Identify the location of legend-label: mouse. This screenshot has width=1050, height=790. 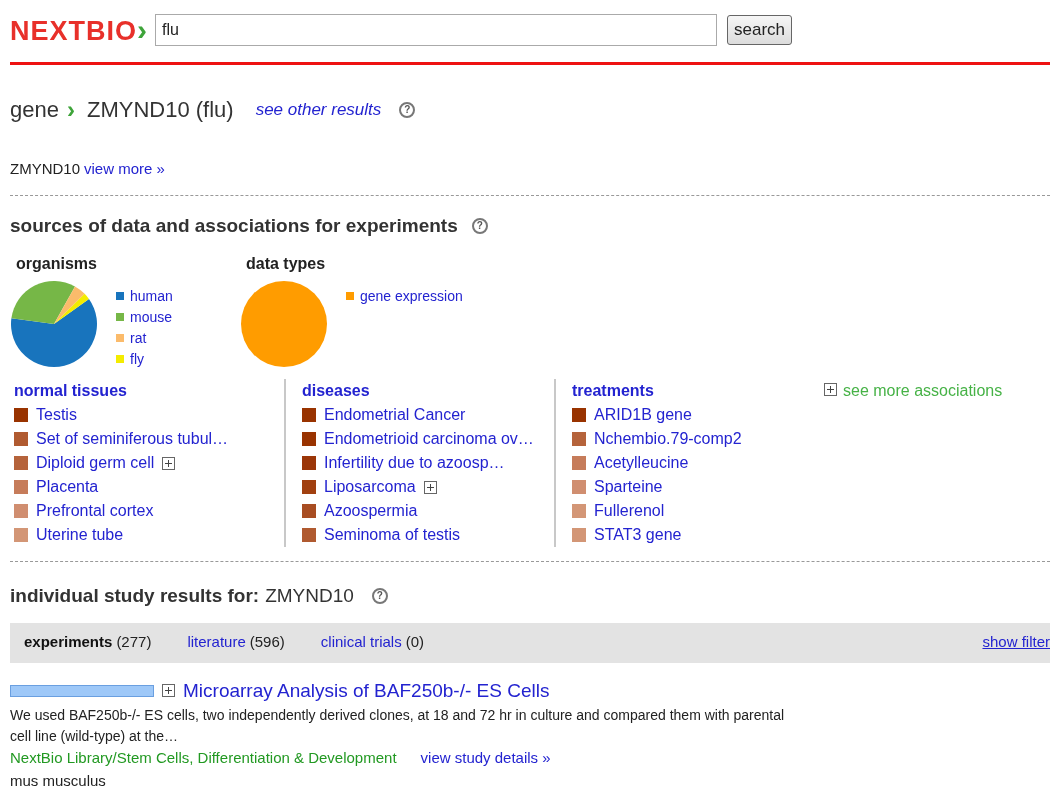
(151, 317).